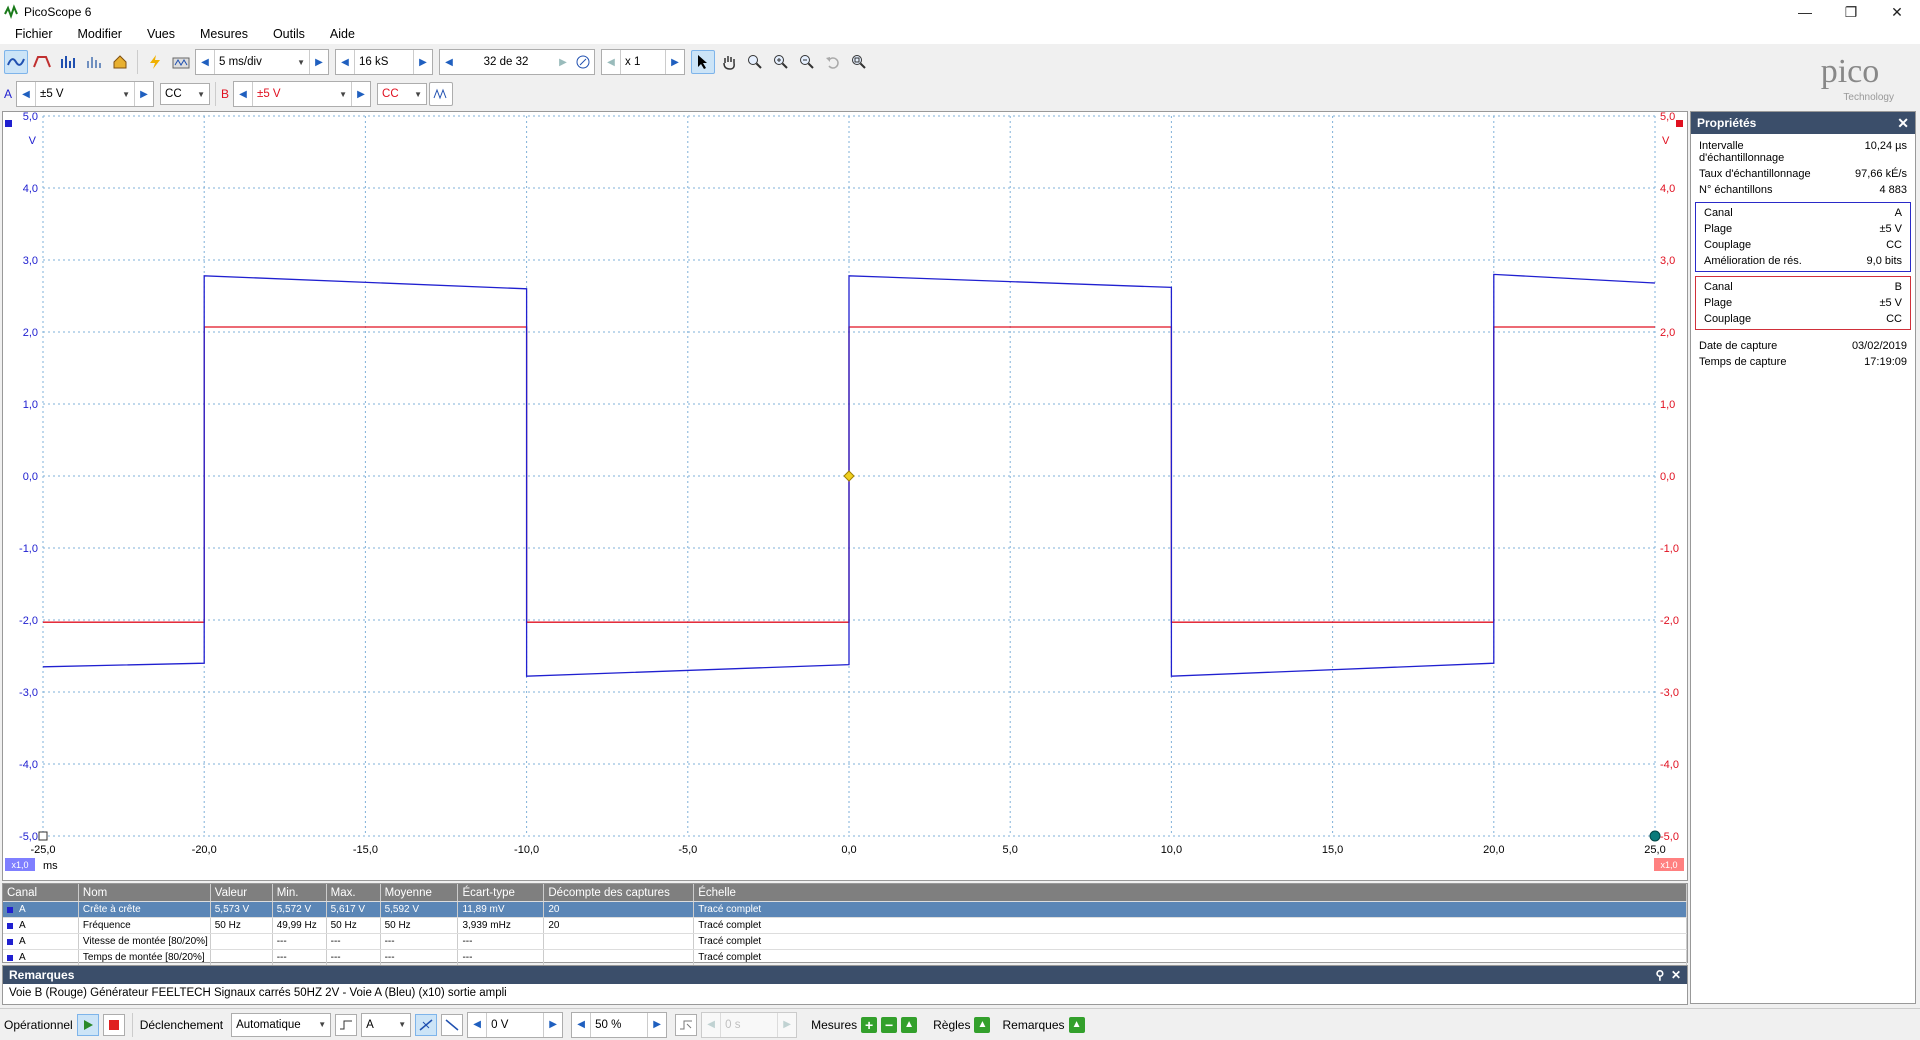 Image resolution: width=1920 pixels, height=1040 pixels. Describe the element at coordinates (346, 1024) in the screenshot. I see `advanced-trigger-button` at that location.